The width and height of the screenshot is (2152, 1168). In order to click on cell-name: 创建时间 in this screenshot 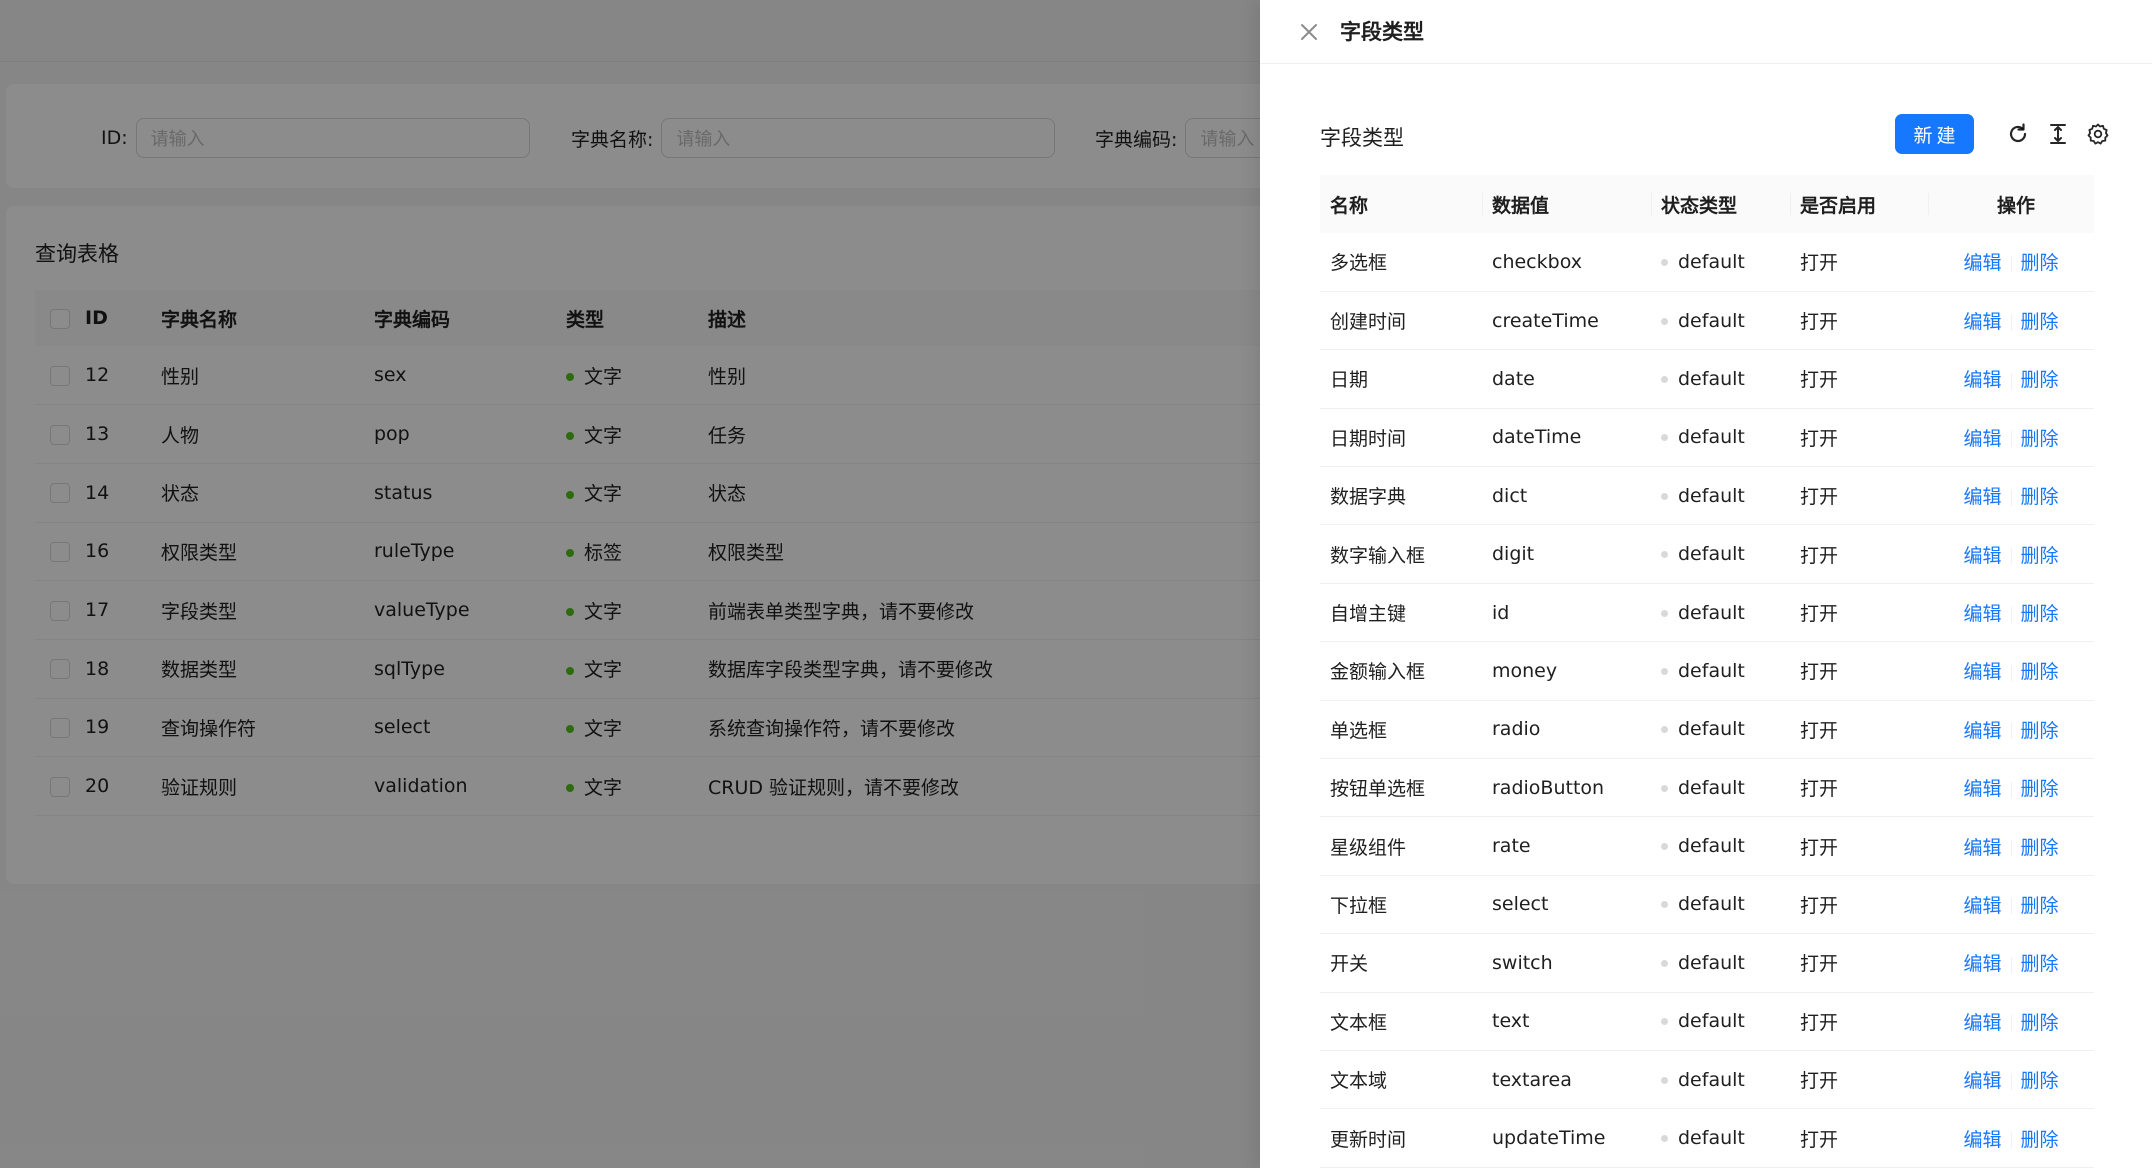, I will do `click(1401, 321)`.